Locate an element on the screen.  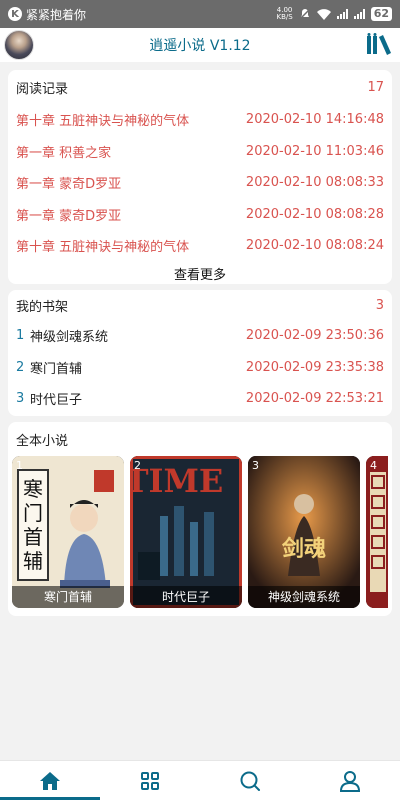
bookshelf-item: 2 寒门首辅 2020-02-09 23:35:38 is located at coordinates (200, 368).